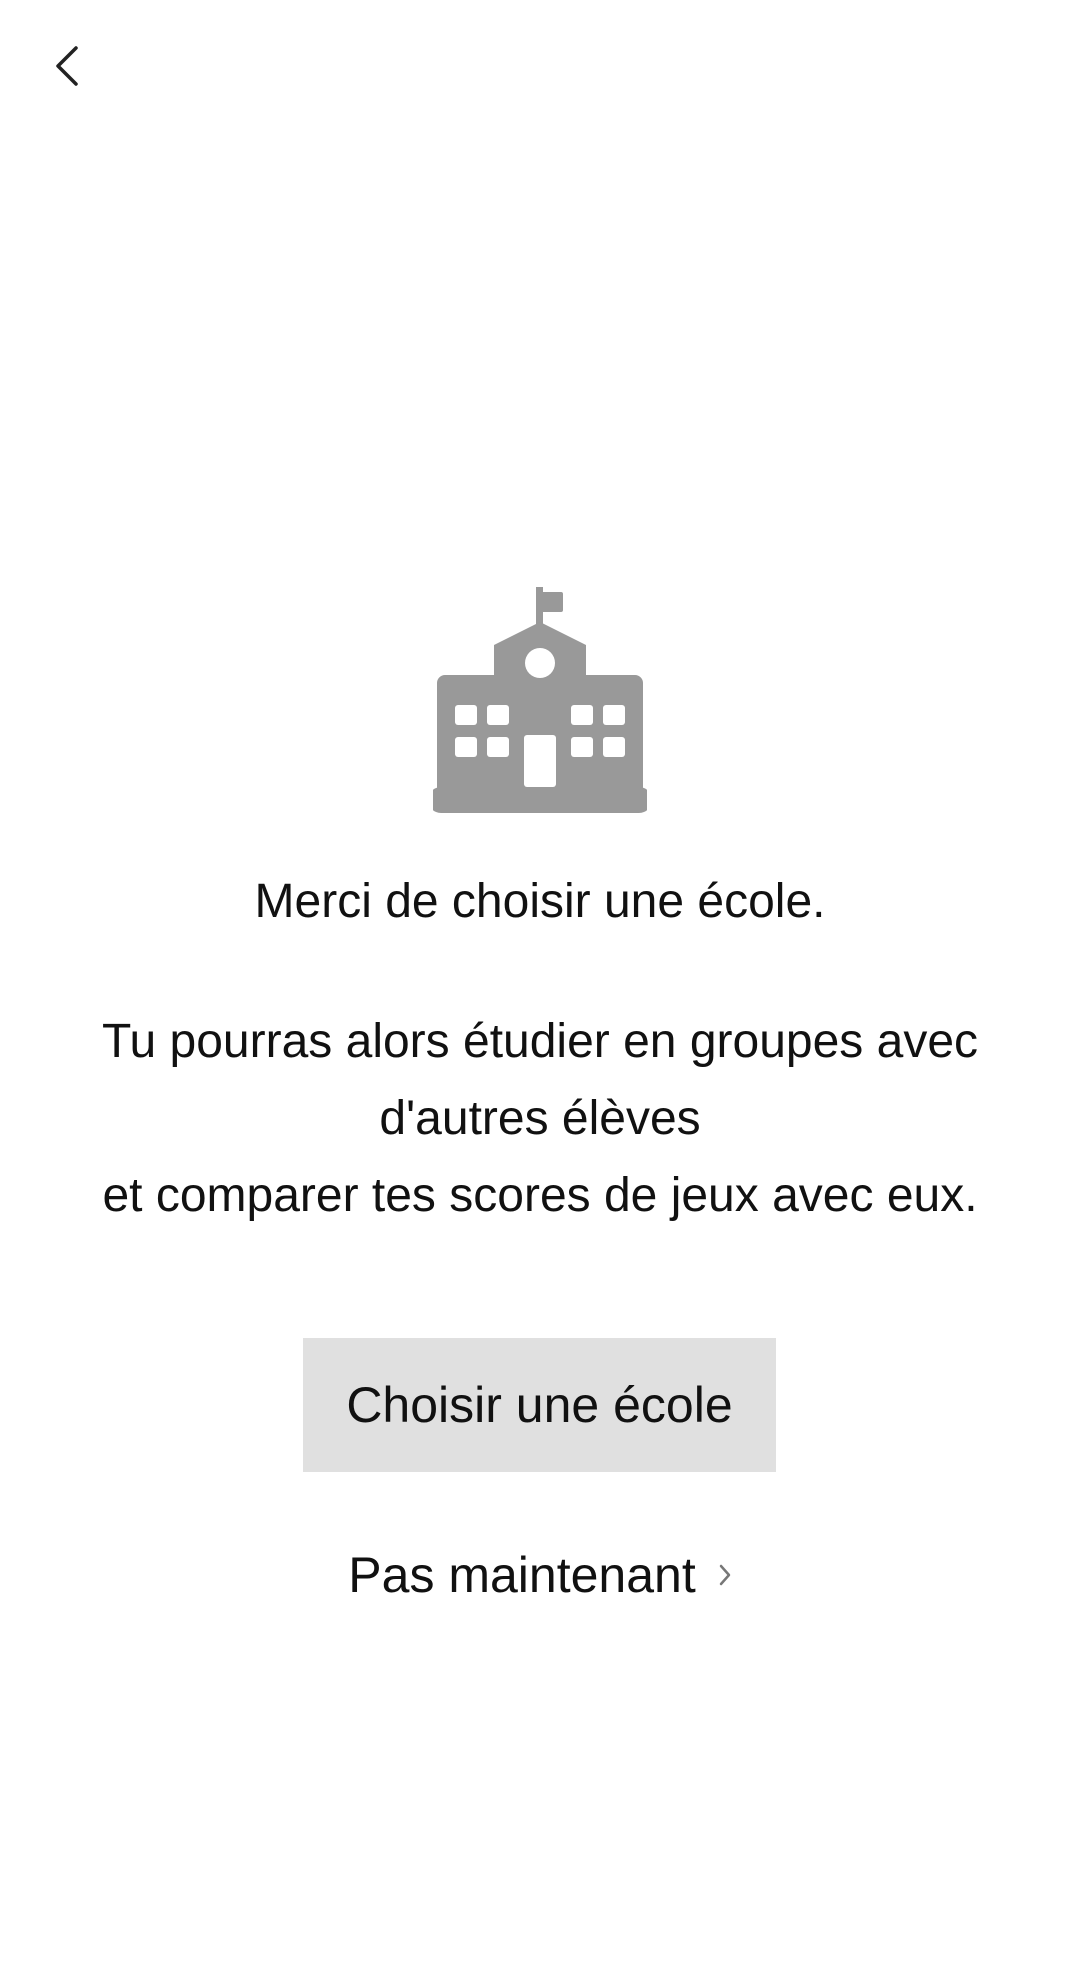  What do you see at coordinates (540, 1195) in the screenshot?
I see `description-line: et comparer tes scores de jeux avec eux.` at bounding box center [540, 1195].